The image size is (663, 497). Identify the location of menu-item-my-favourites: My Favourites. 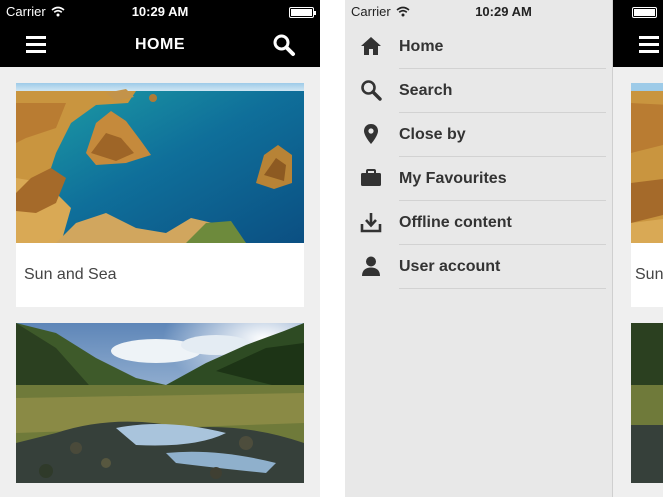
(478, 179).